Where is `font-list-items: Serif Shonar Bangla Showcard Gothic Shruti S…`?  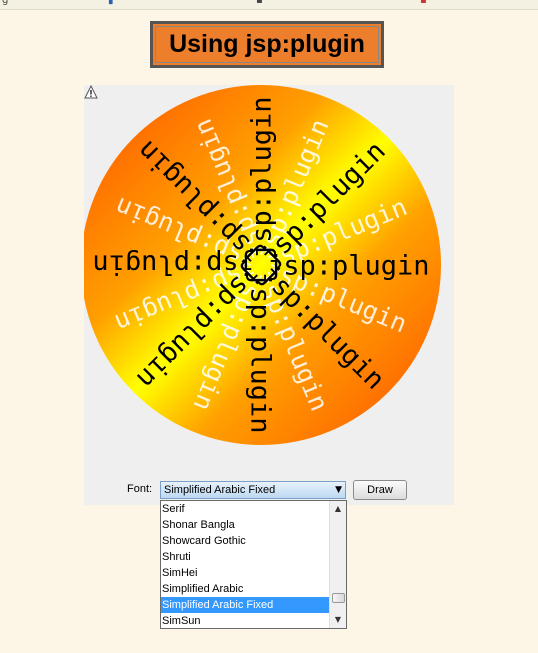
font-list-items: Serif Shonar Bangla Showcard Gothic Shruti S… is located at coordinates (246, 565).